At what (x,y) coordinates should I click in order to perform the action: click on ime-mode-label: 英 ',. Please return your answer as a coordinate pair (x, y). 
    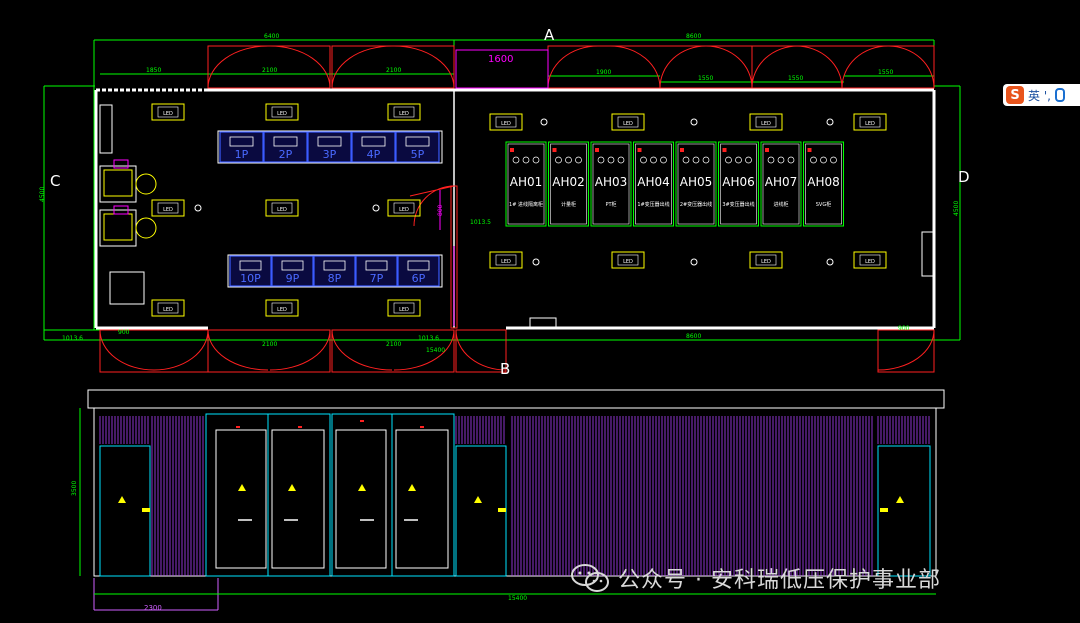
    Looking at the image, I should click on (1039, 95).